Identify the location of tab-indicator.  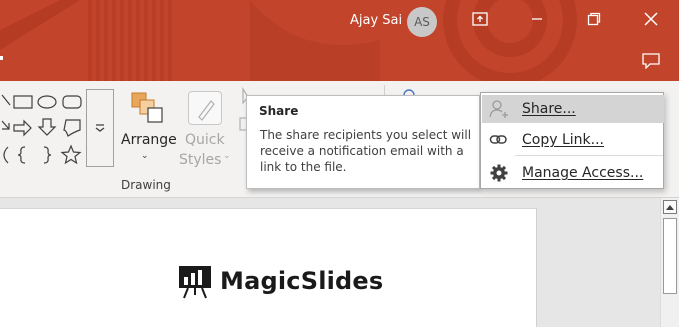
(1, 58).